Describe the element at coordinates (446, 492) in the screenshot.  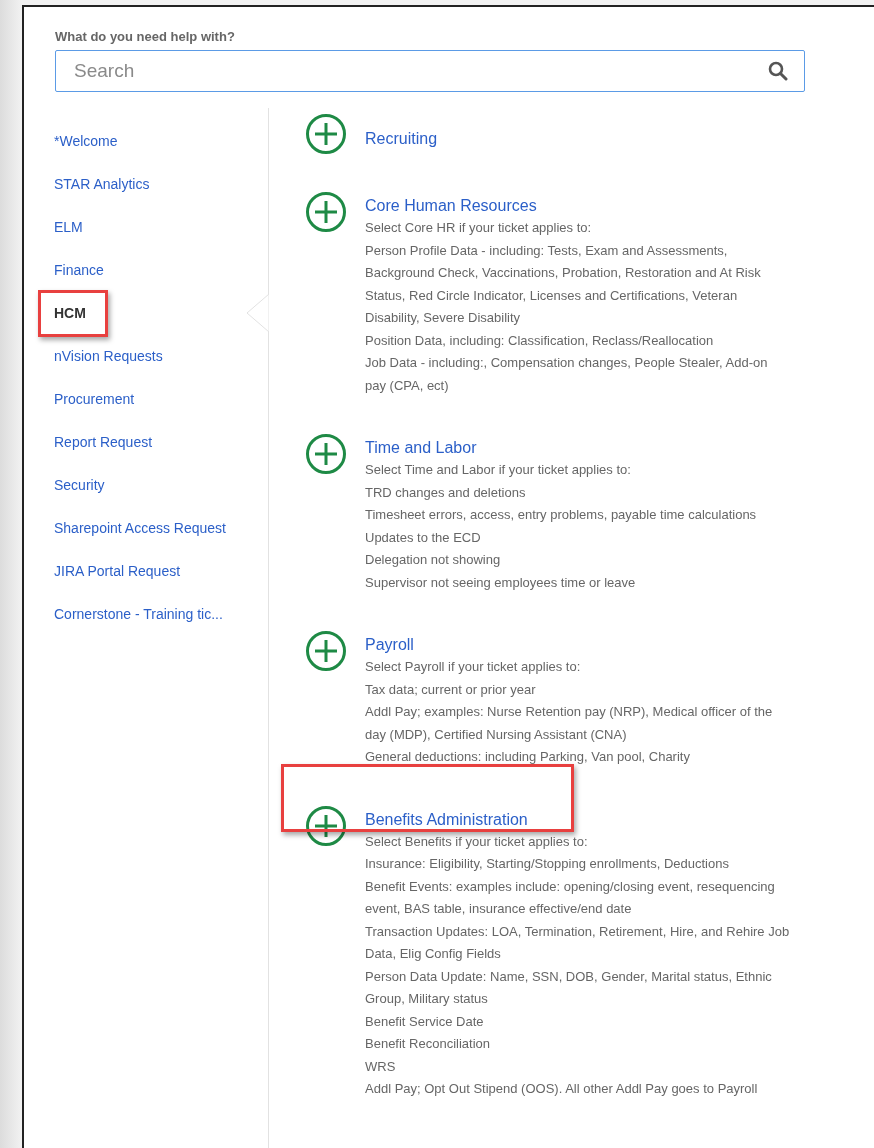
I see `description-line: TRD changes and deletions` at that location.